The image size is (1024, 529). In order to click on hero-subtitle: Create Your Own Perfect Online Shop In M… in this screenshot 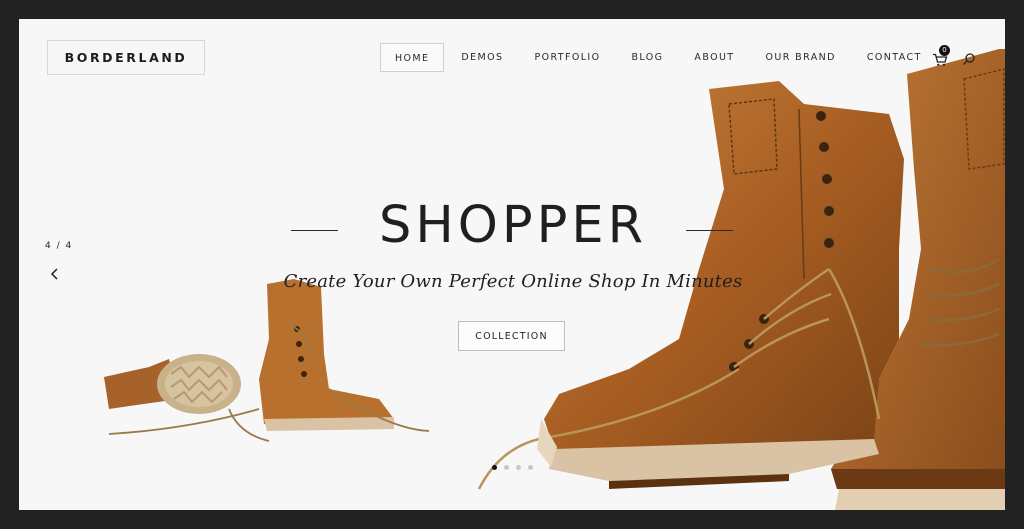, I will do `click(513, 281)`.